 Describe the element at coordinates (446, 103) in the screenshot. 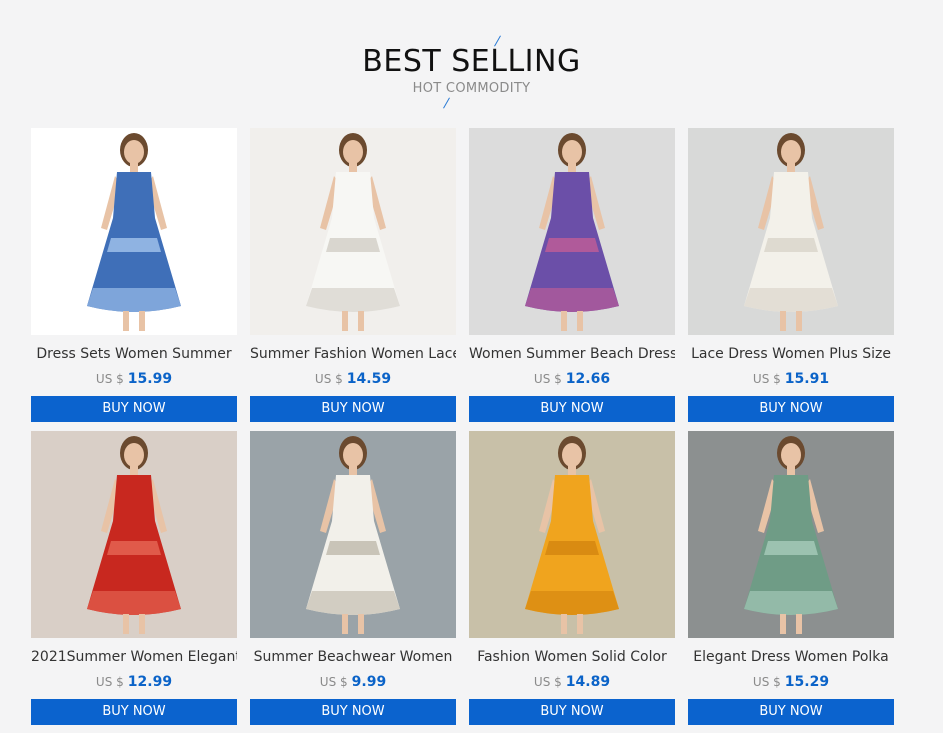

I see `decorative-slash-bottom` at that location.